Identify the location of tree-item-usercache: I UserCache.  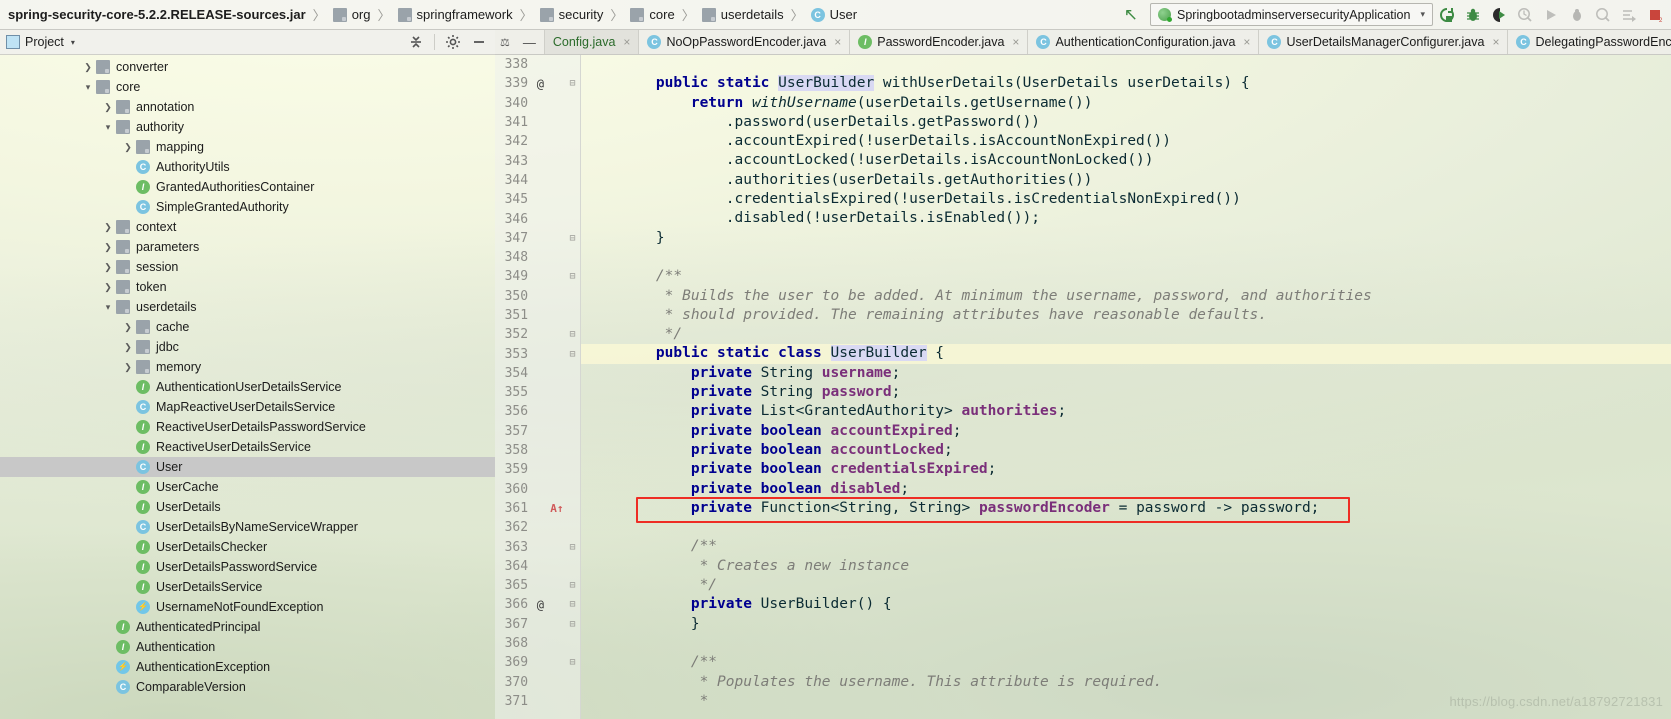
(247, 487).